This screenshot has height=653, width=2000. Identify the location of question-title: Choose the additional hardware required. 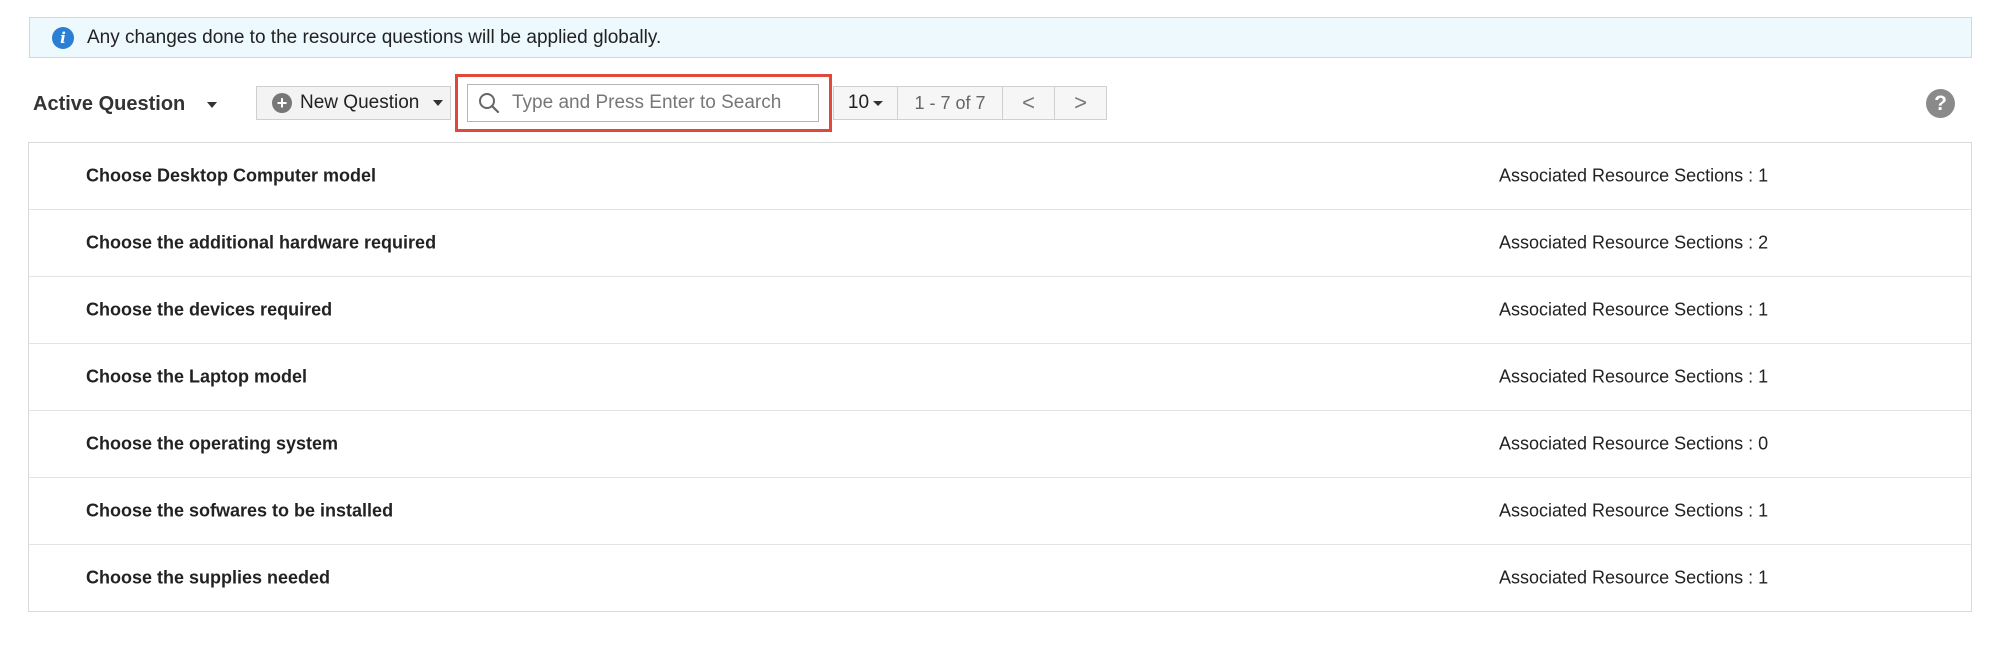
(261, 242).